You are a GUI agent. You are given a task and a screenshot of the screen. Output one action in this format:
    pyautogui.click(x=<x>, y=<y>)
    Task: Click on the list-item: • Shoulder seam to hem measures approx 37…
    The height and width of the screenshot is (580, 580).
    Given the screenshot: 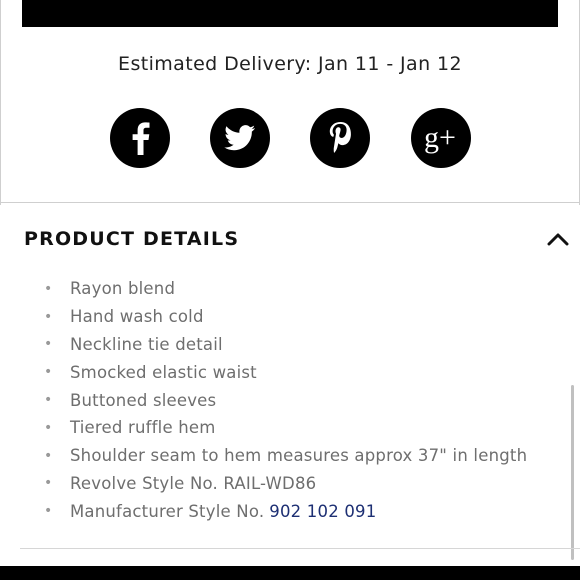 What is the action you would take?
    pyautogui.click(x=285, y=456)
    